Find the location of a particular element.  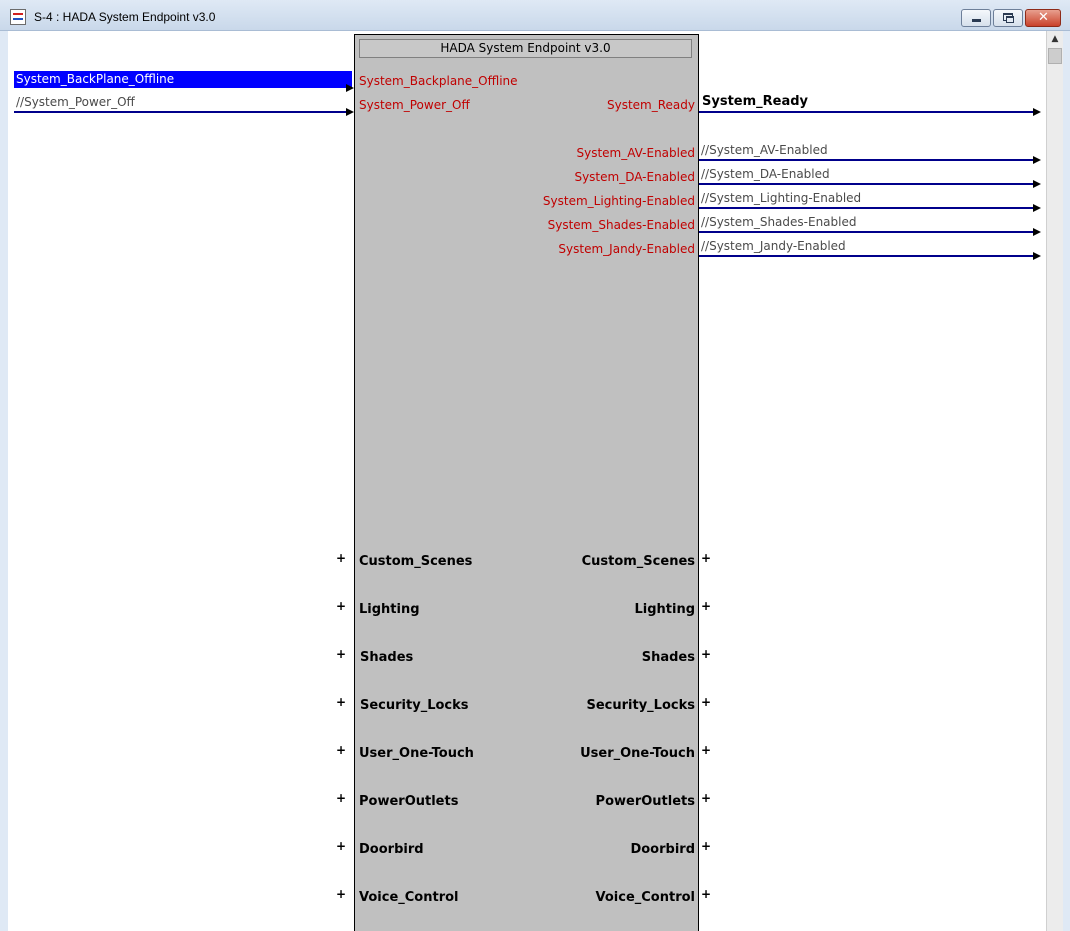

expand-left-user-one-touch: + is located at coordinates (341, 750).